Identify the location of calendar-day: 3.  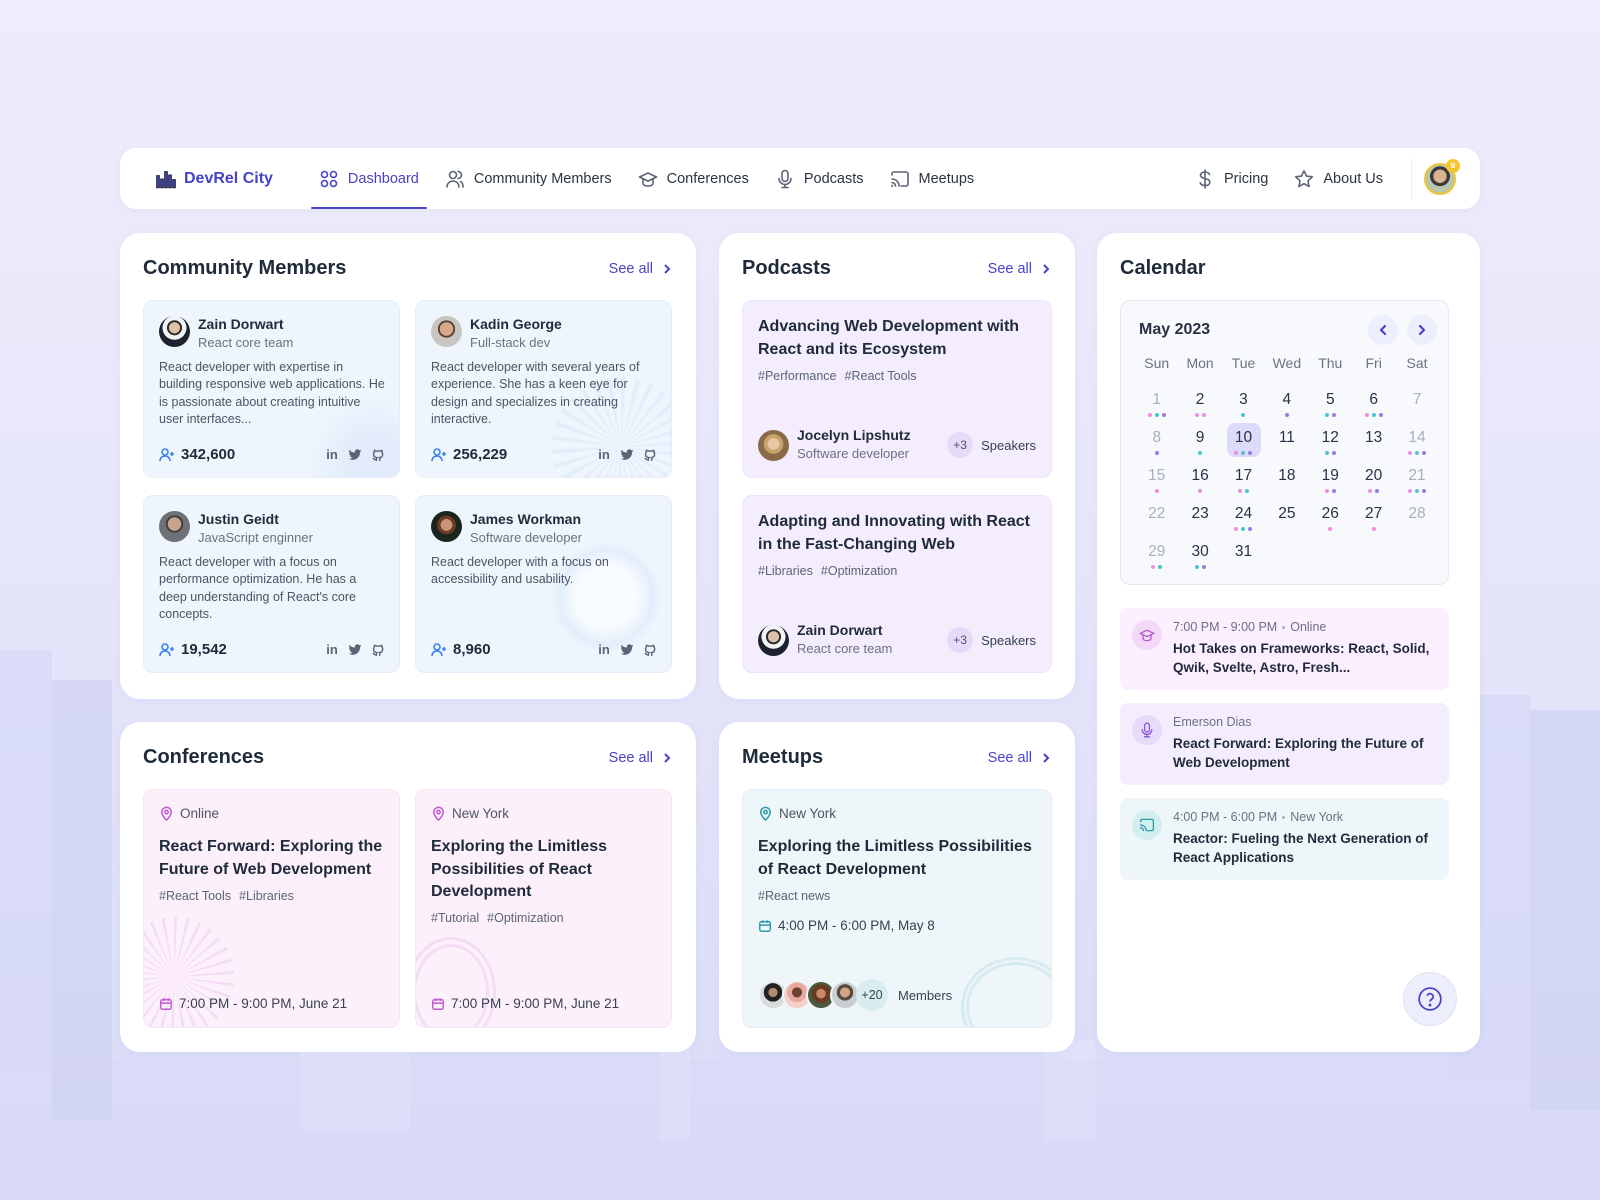
(1243, 402).